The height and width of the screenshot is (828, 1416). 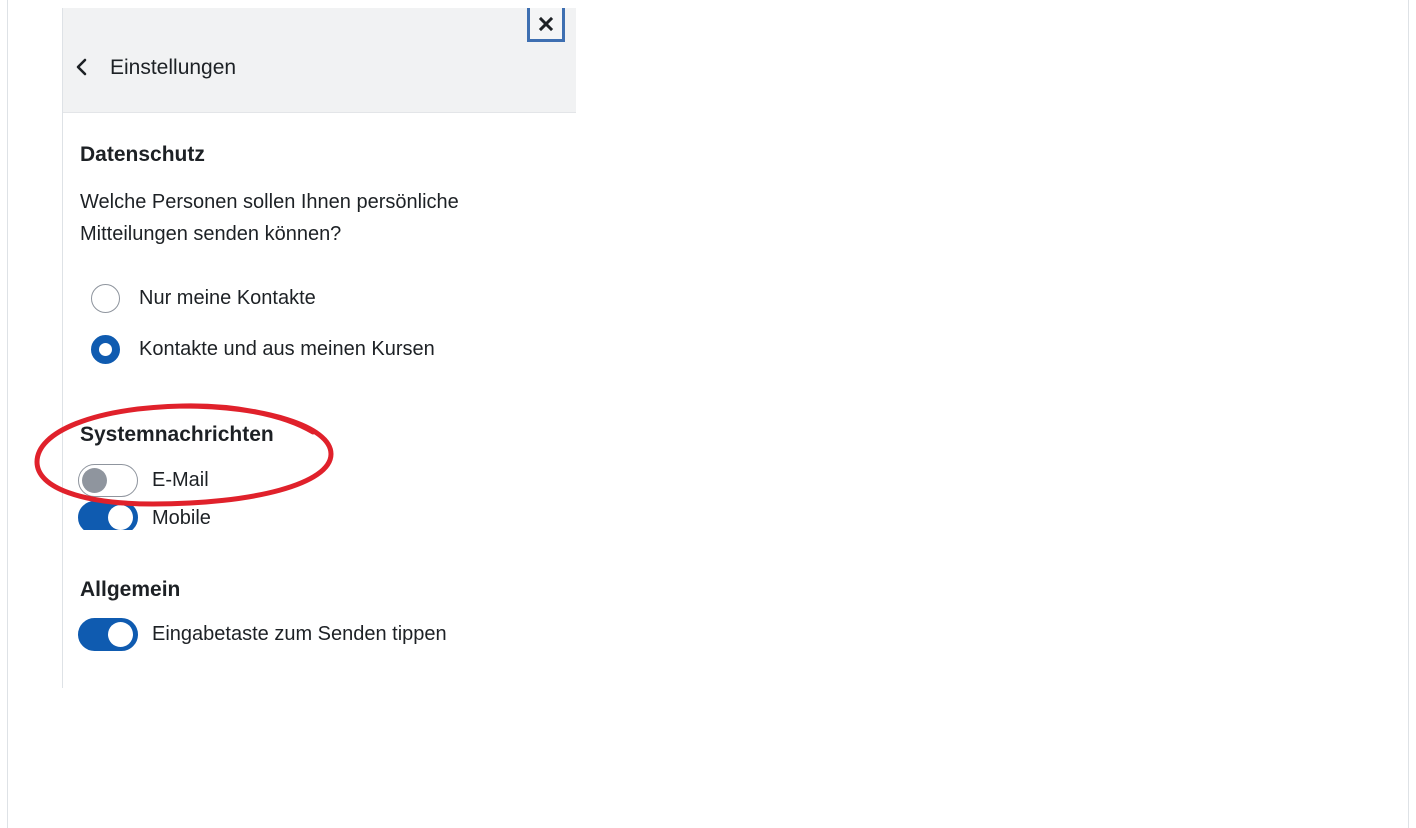 What do you see at coordinates (142, 154) in the screenshot?
I see `privacy-heading: Datenschutz` at bounding box center [142, 154].